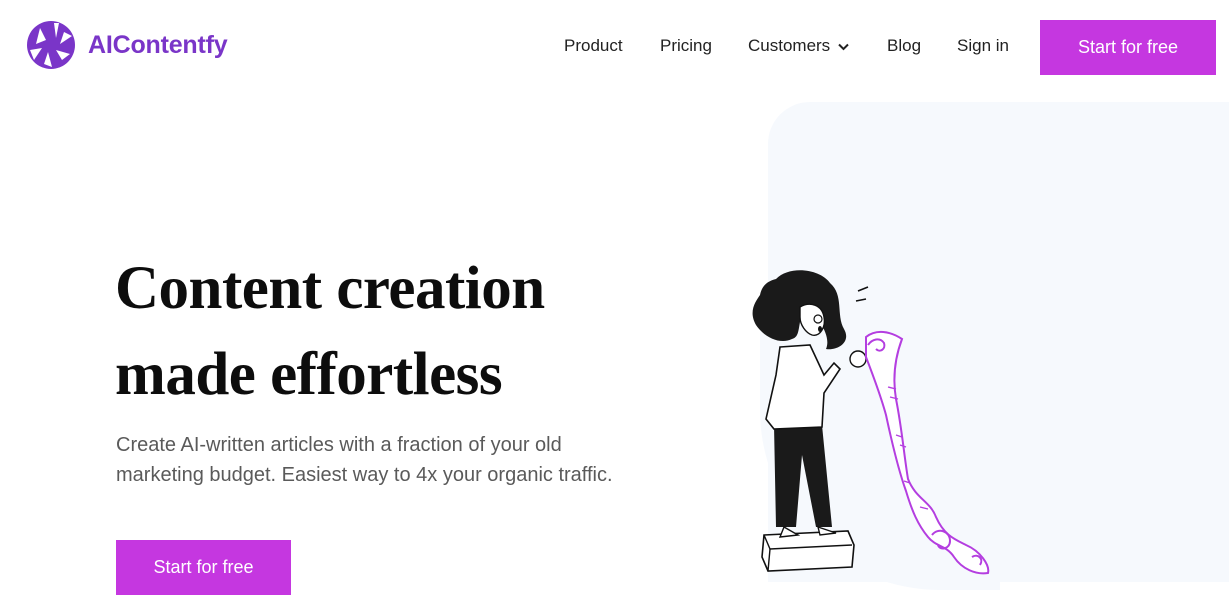  I want to click on chevron-down-icon, so click(843, 46).